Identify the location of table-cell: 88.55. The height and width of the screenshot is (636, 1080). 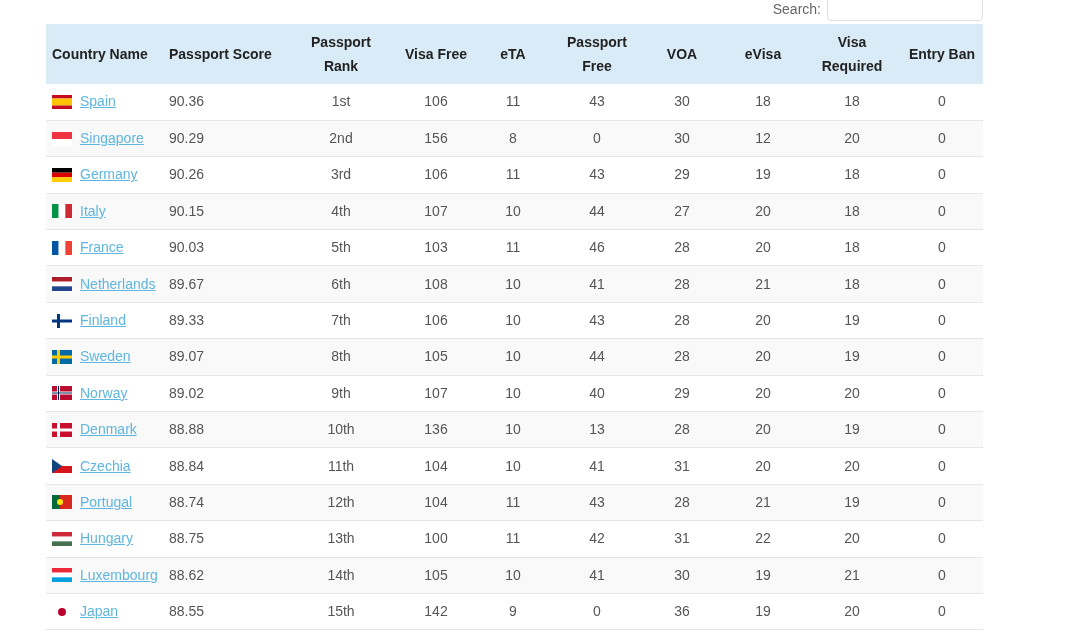
(187, 611).